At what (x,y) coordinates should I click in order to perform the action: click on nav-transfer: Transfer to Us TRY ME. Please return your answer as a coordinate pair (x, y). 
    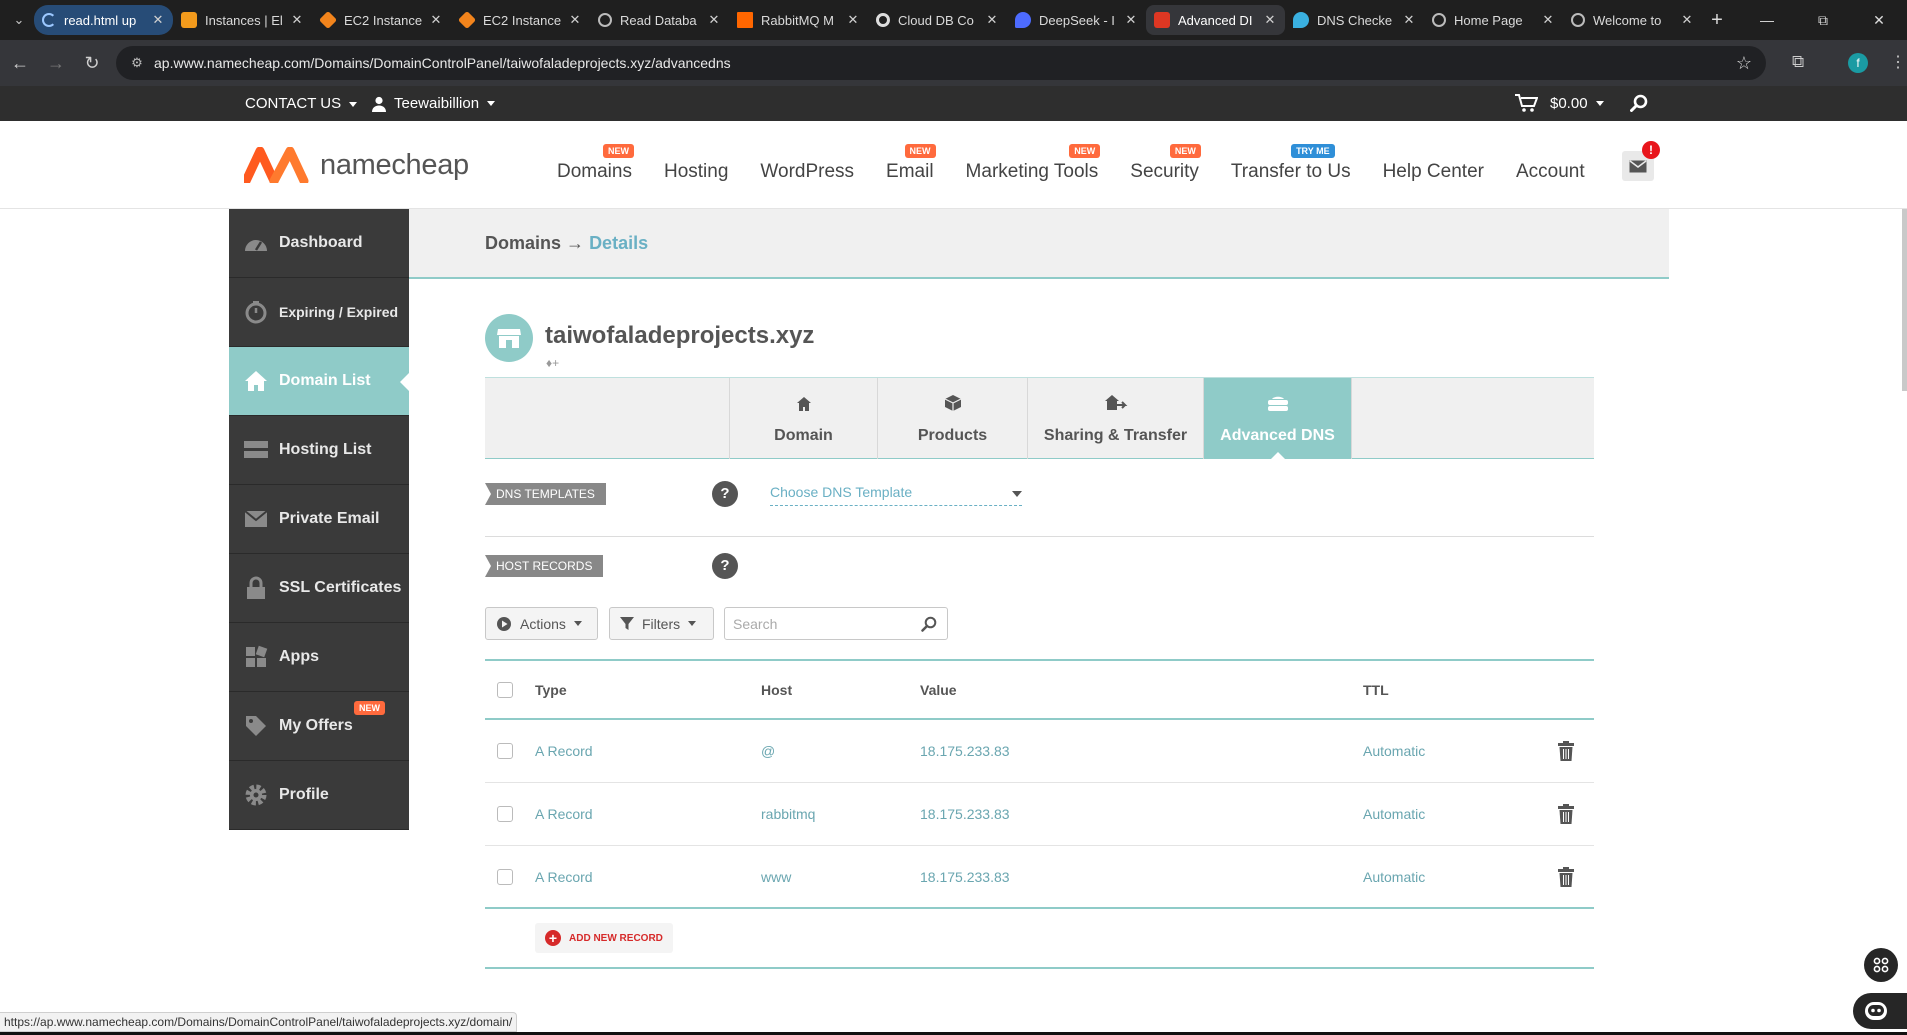
    Looking at the image, I should click on (1290, 163).